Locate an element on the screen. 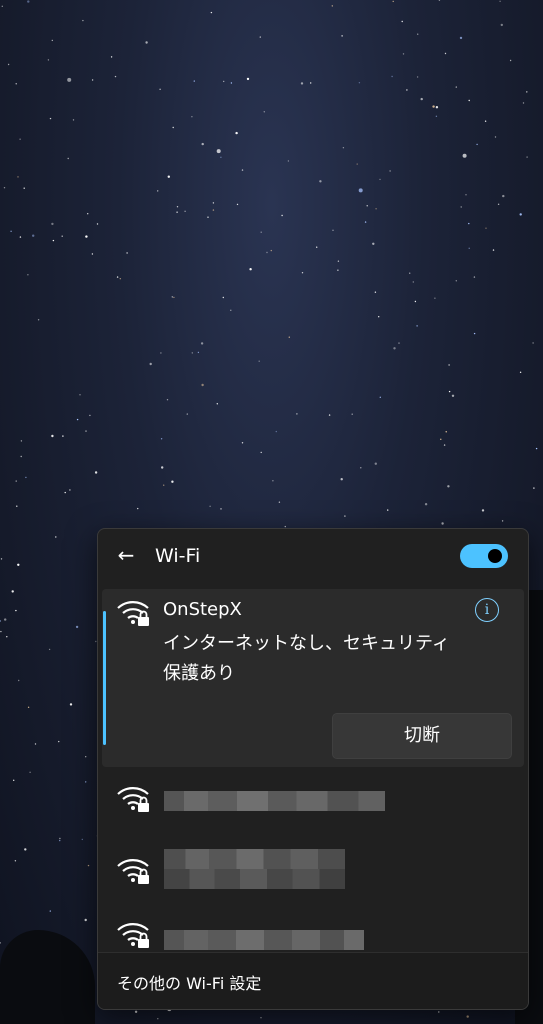 Image resolution: width=543 pixels, height=1024 pixels. info-icon: i is located at coordinates (487, 610).